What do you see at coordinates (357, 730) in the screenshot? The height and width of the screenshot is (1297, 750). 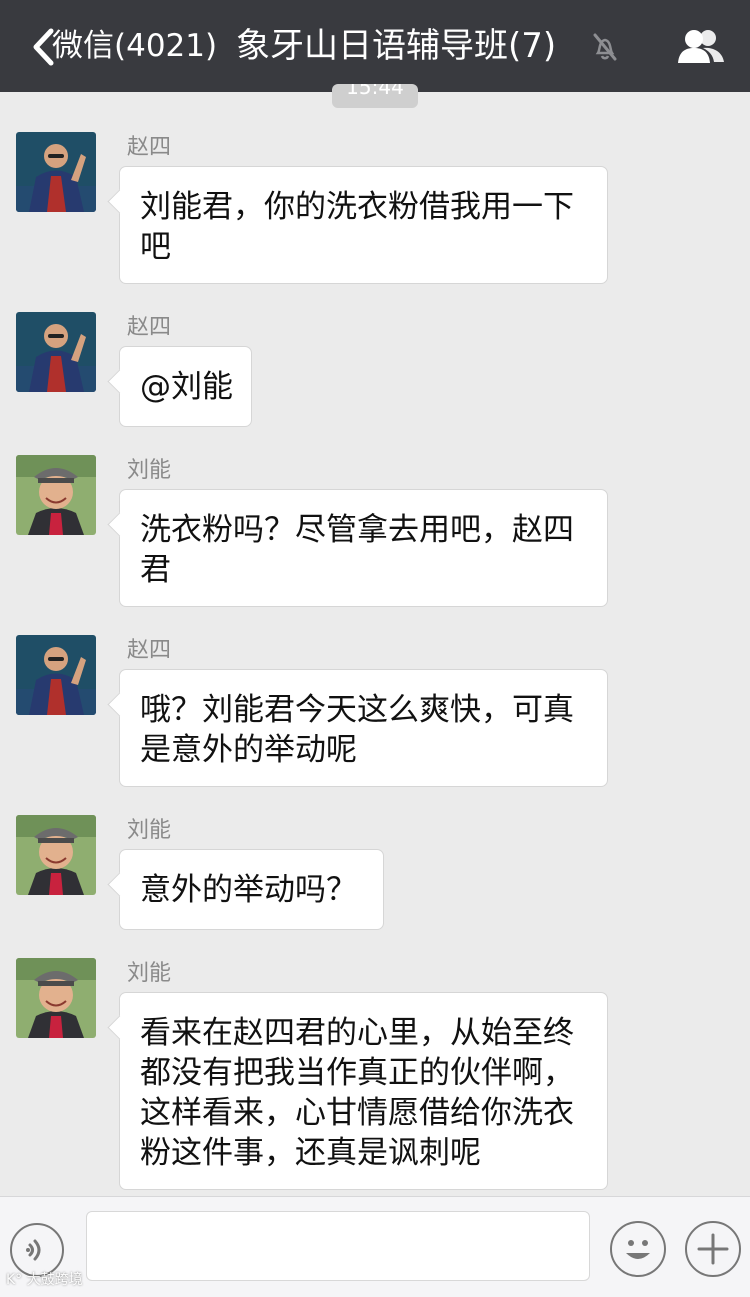 I see `message-text: 哦？刘能君今天这么爽快，可真 是意外的举动呢` at bounding box center [357, 730].